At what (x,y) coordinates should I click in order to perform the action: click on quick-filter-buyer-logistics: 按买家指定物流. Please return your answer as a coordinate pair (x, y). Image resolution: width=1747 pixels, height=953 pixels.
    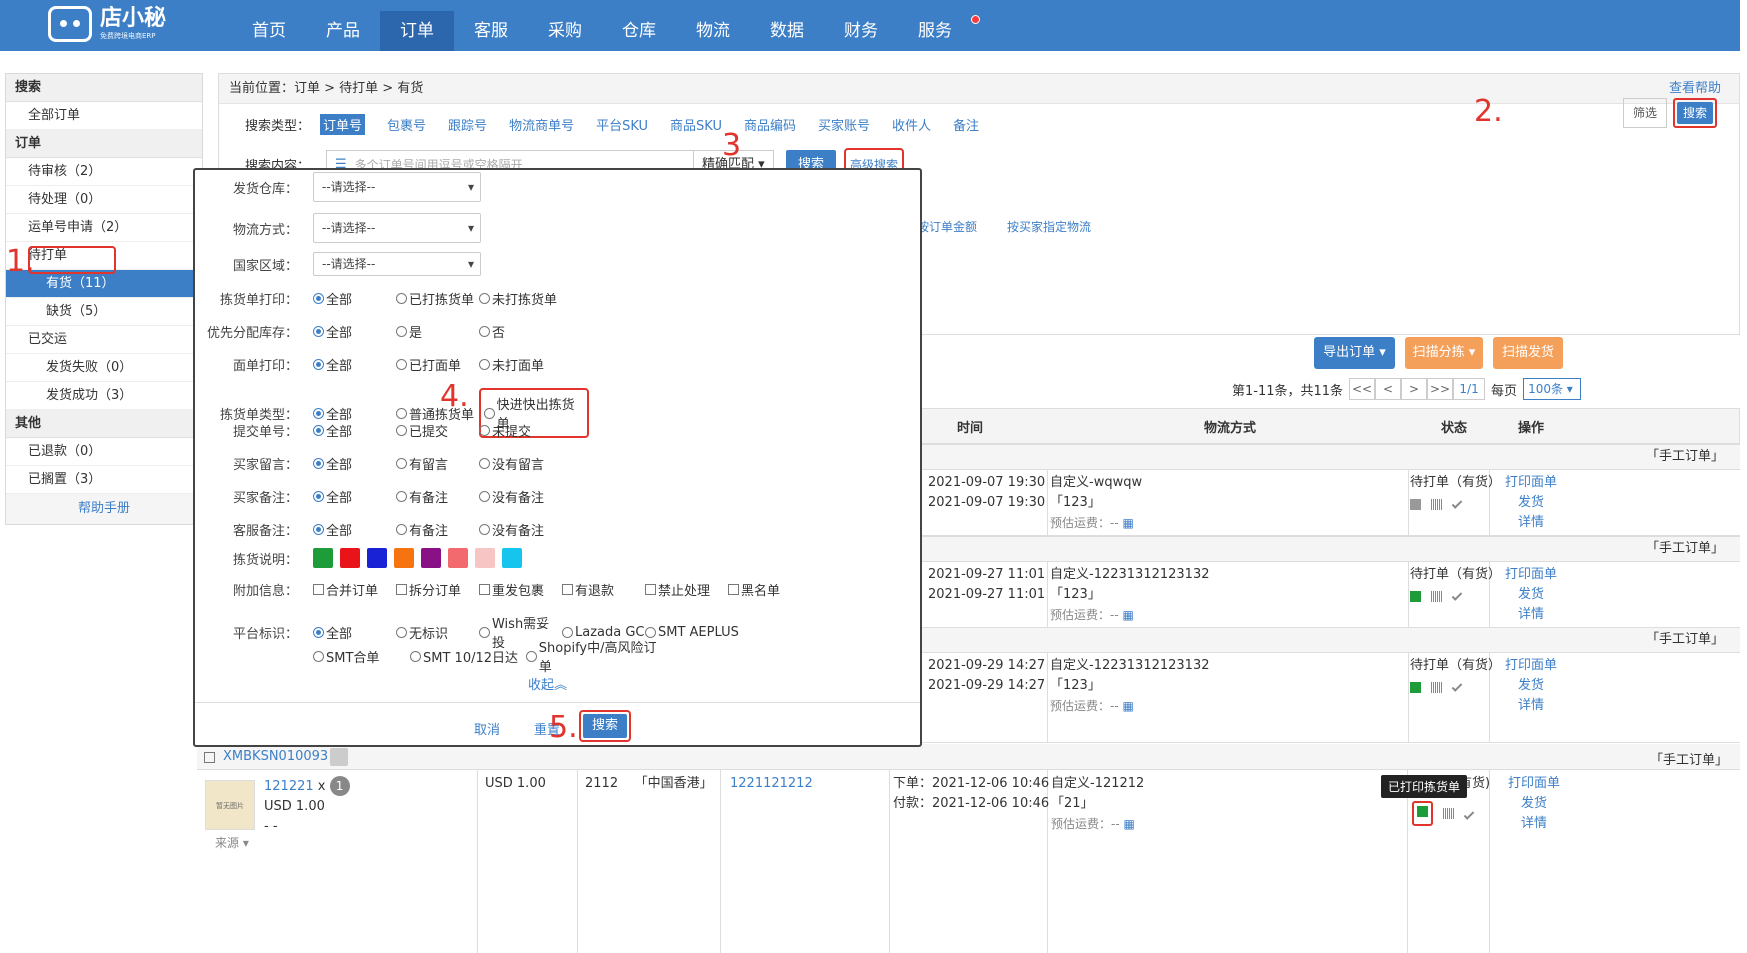
    Looking at the image, I should click on (1049, 226).